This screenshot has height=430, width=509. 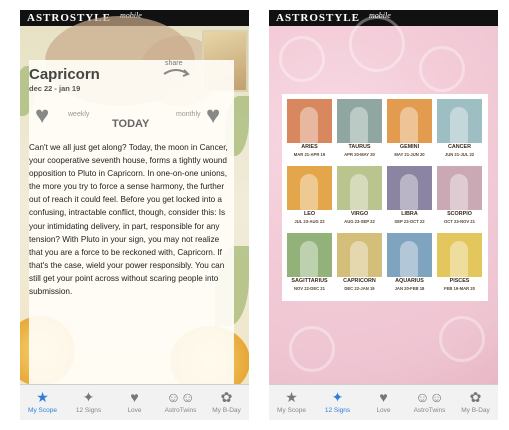 I want to click on sign-date: OCT 23-NOV 21, so click(x=459, y=221).